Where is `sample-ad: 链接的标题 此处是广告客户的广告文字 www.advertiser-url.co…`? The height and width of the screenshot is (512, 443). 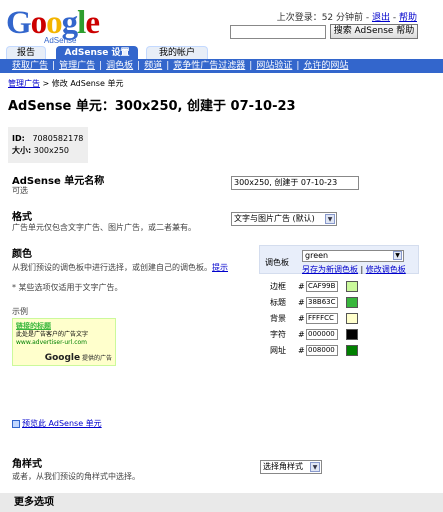 sample-ad: 链接的标题 此处是广告客户的广告文字 www.advertiser-url.co… is located at coordinates (64, 342).